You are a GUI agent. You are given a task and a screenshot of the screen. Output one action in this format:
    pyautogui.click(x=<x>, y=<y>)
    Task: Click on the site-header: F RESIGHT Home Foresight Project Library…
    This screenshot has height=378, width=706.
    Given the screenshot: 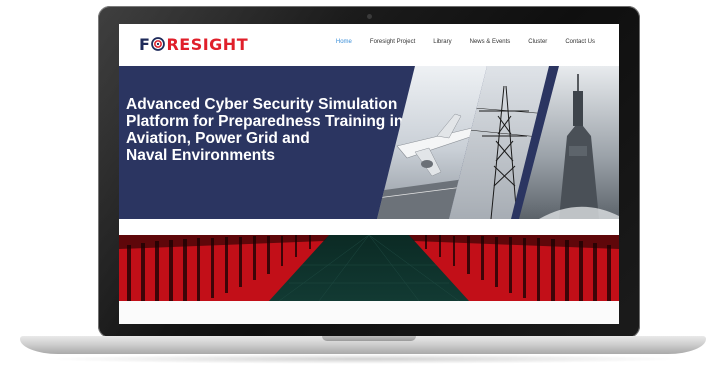 What is the action you would take?
    pyautogui.click(x=369, y=45)
    